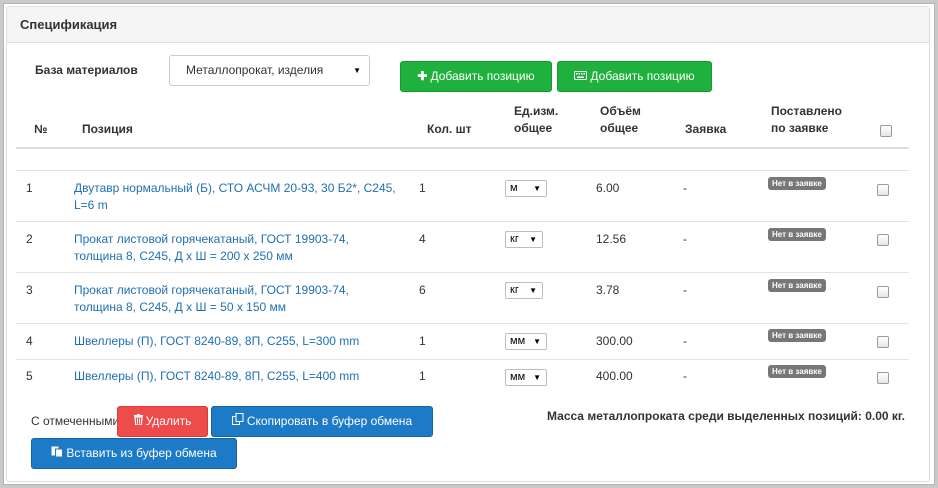  What do you see at coordinates (107, 129) in the screenshot?
I see `header-position: Позиция` at bounding box center [107, 129].